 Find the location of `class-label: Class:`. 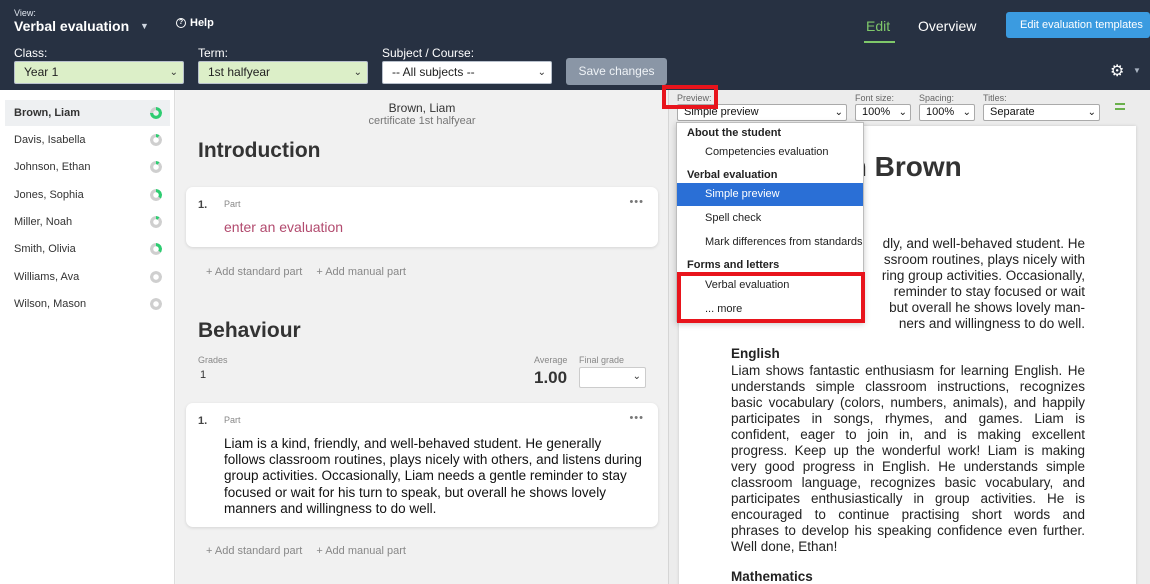

class-label: Class: is located at coordinates (31, 53).